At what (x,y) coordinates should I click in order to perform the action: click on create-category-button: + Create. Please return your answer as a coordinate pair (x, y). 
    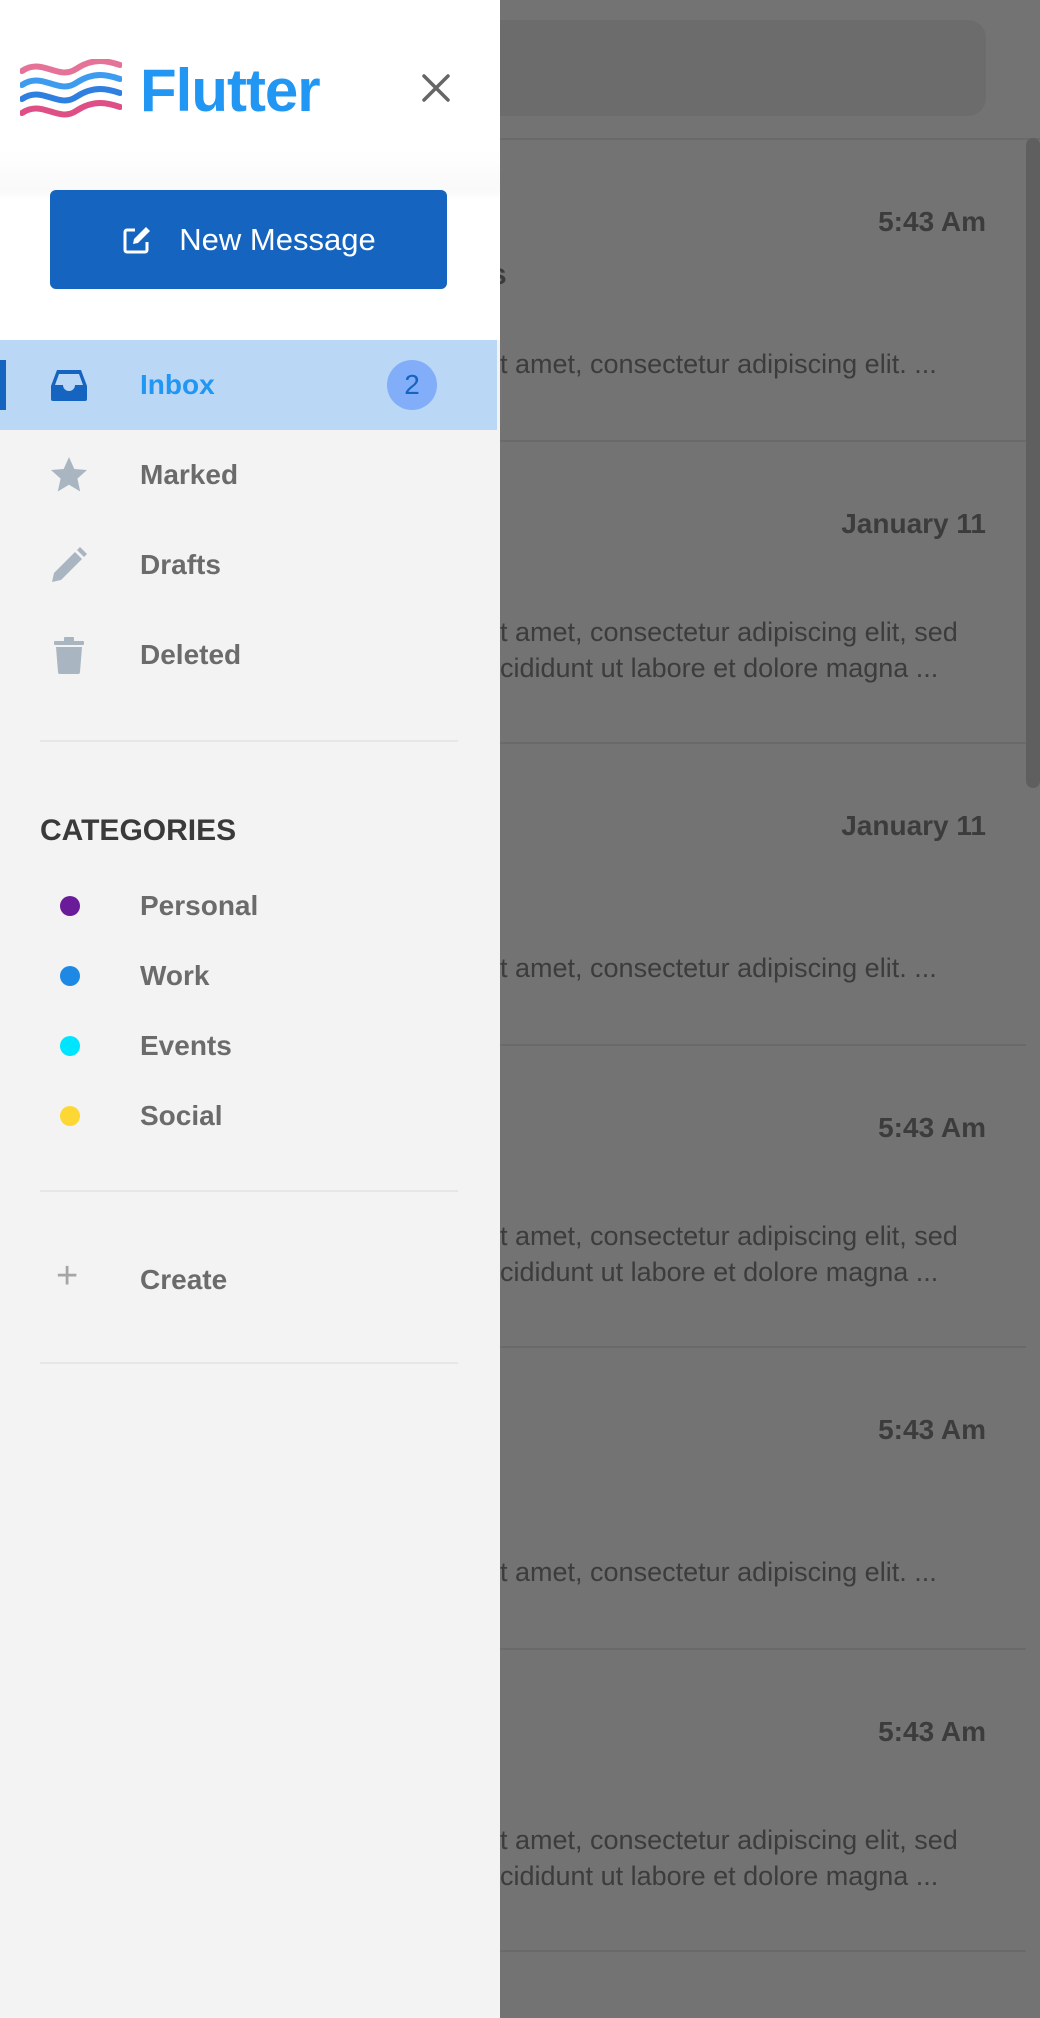
    Looking at the image, I should click on (248, 1280).